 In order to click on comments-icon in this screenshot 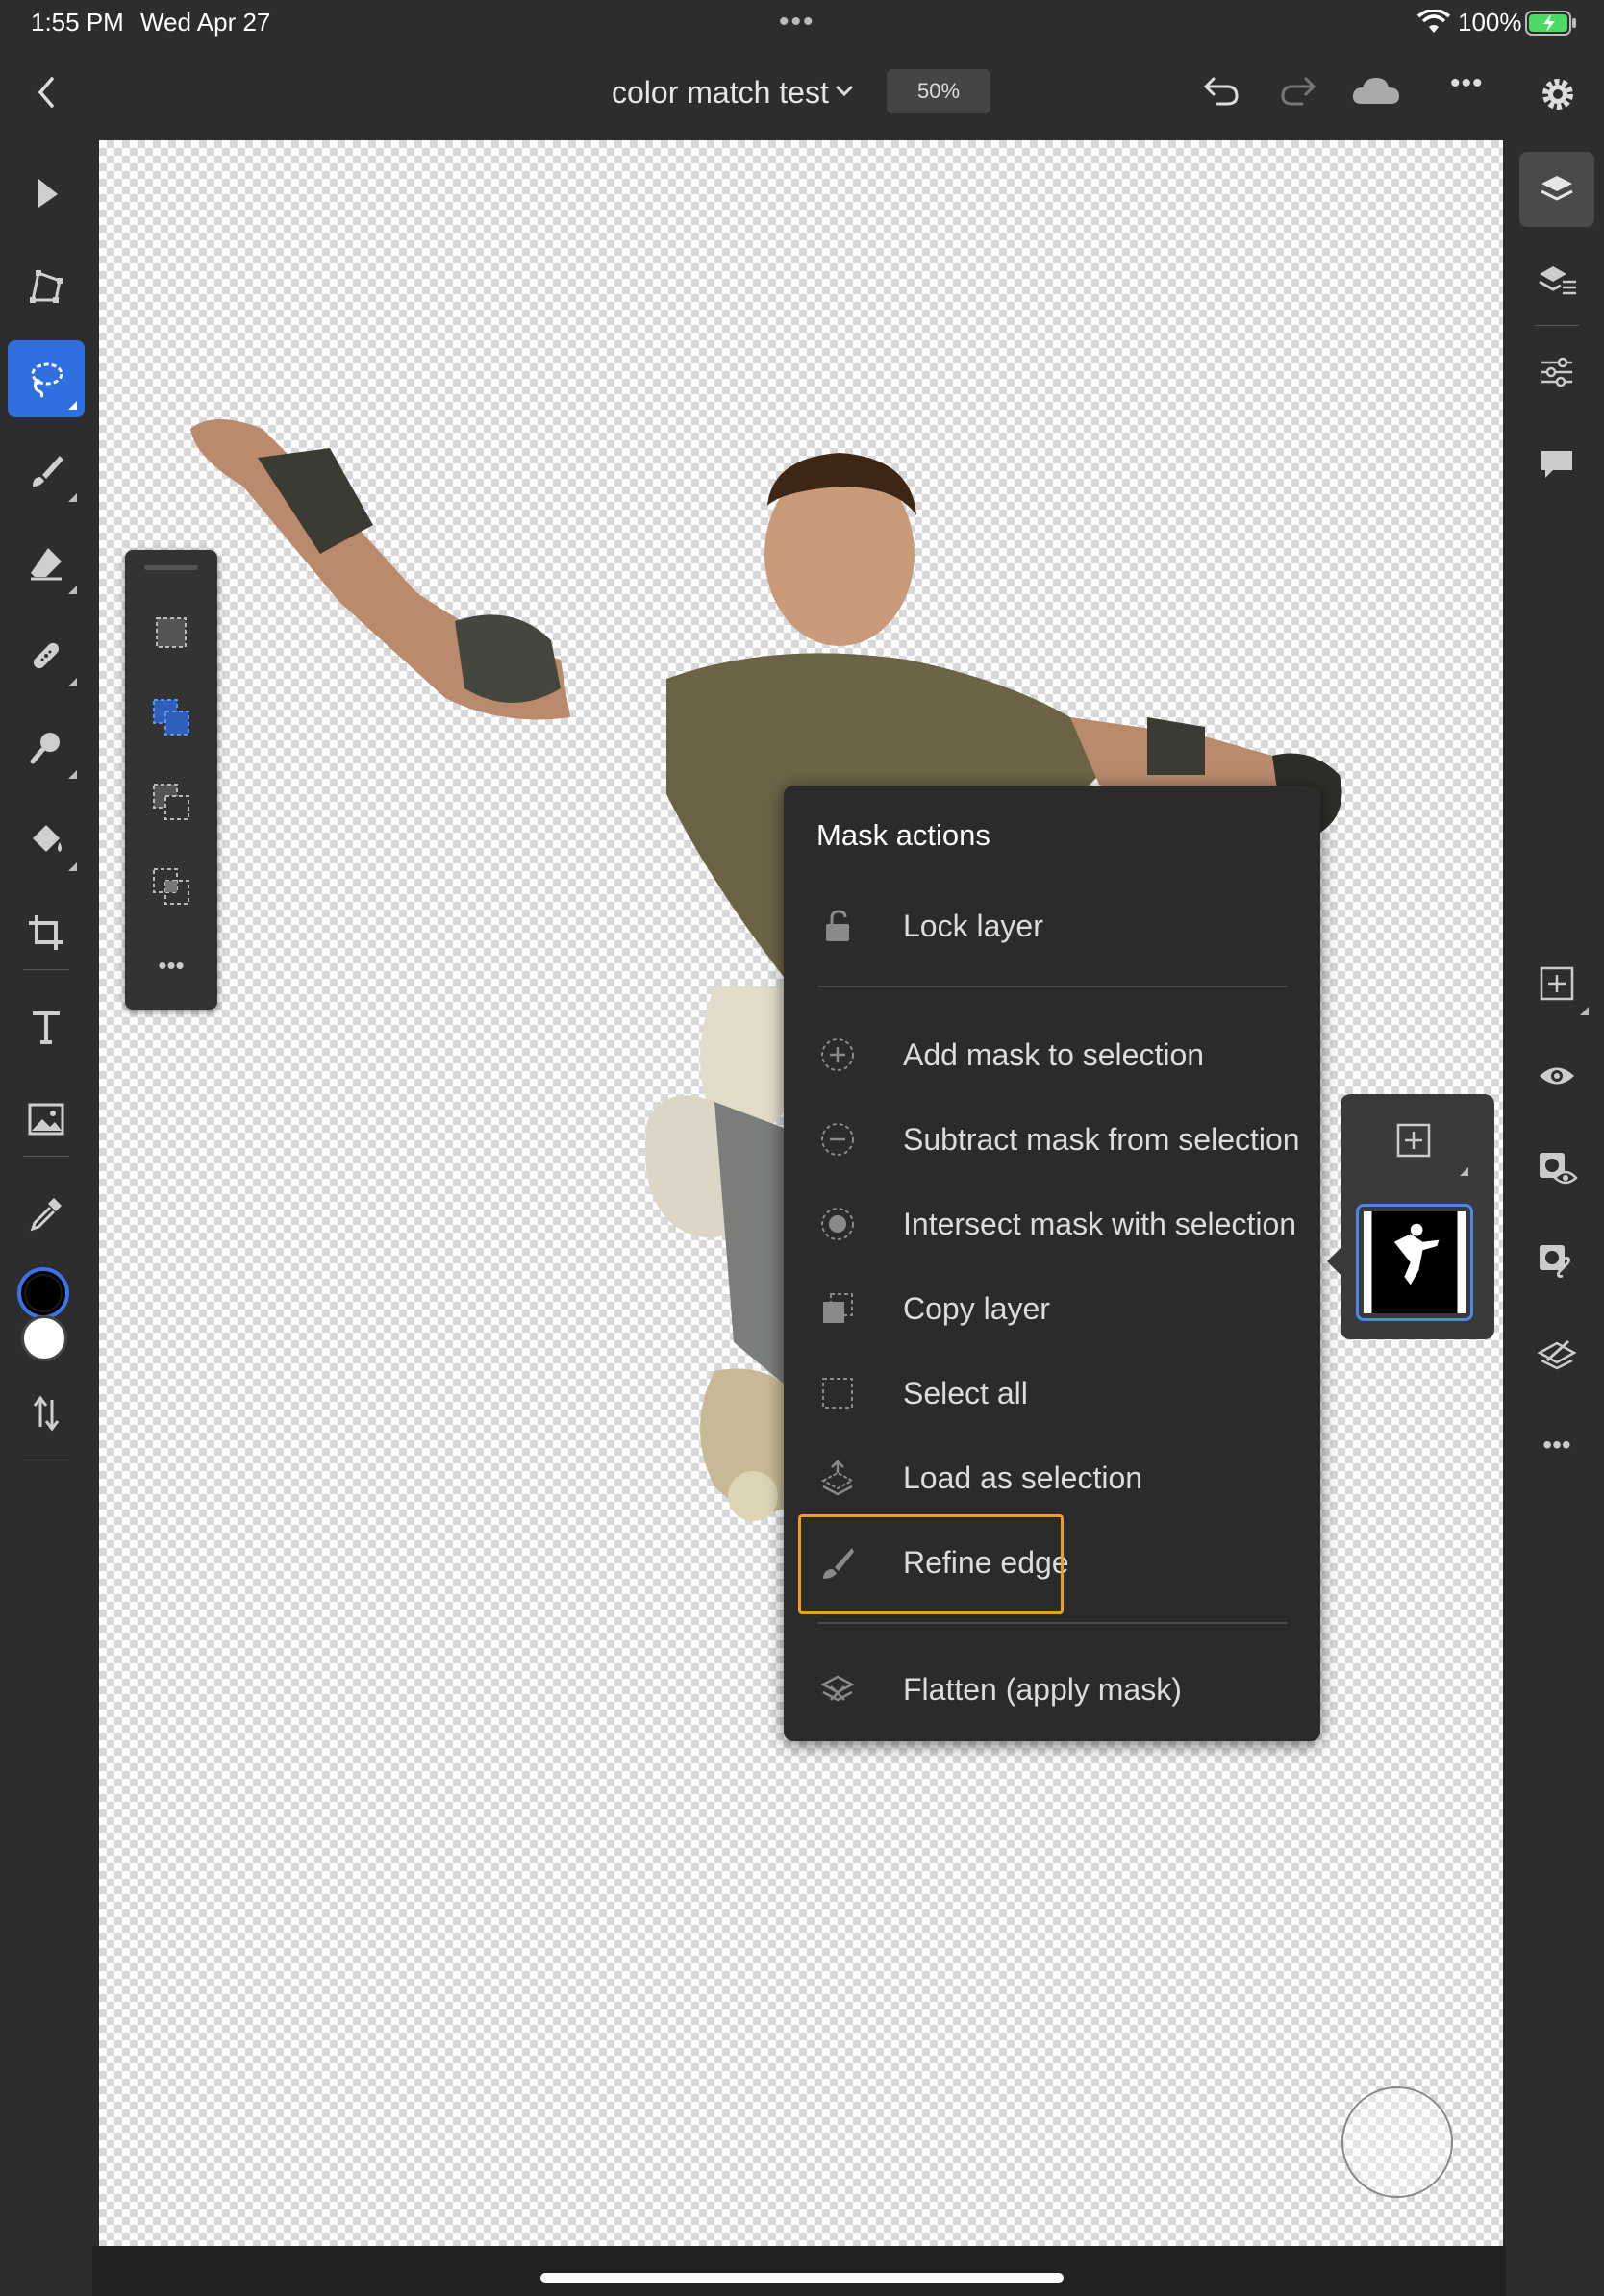, I will do `click(1556, 464)`.